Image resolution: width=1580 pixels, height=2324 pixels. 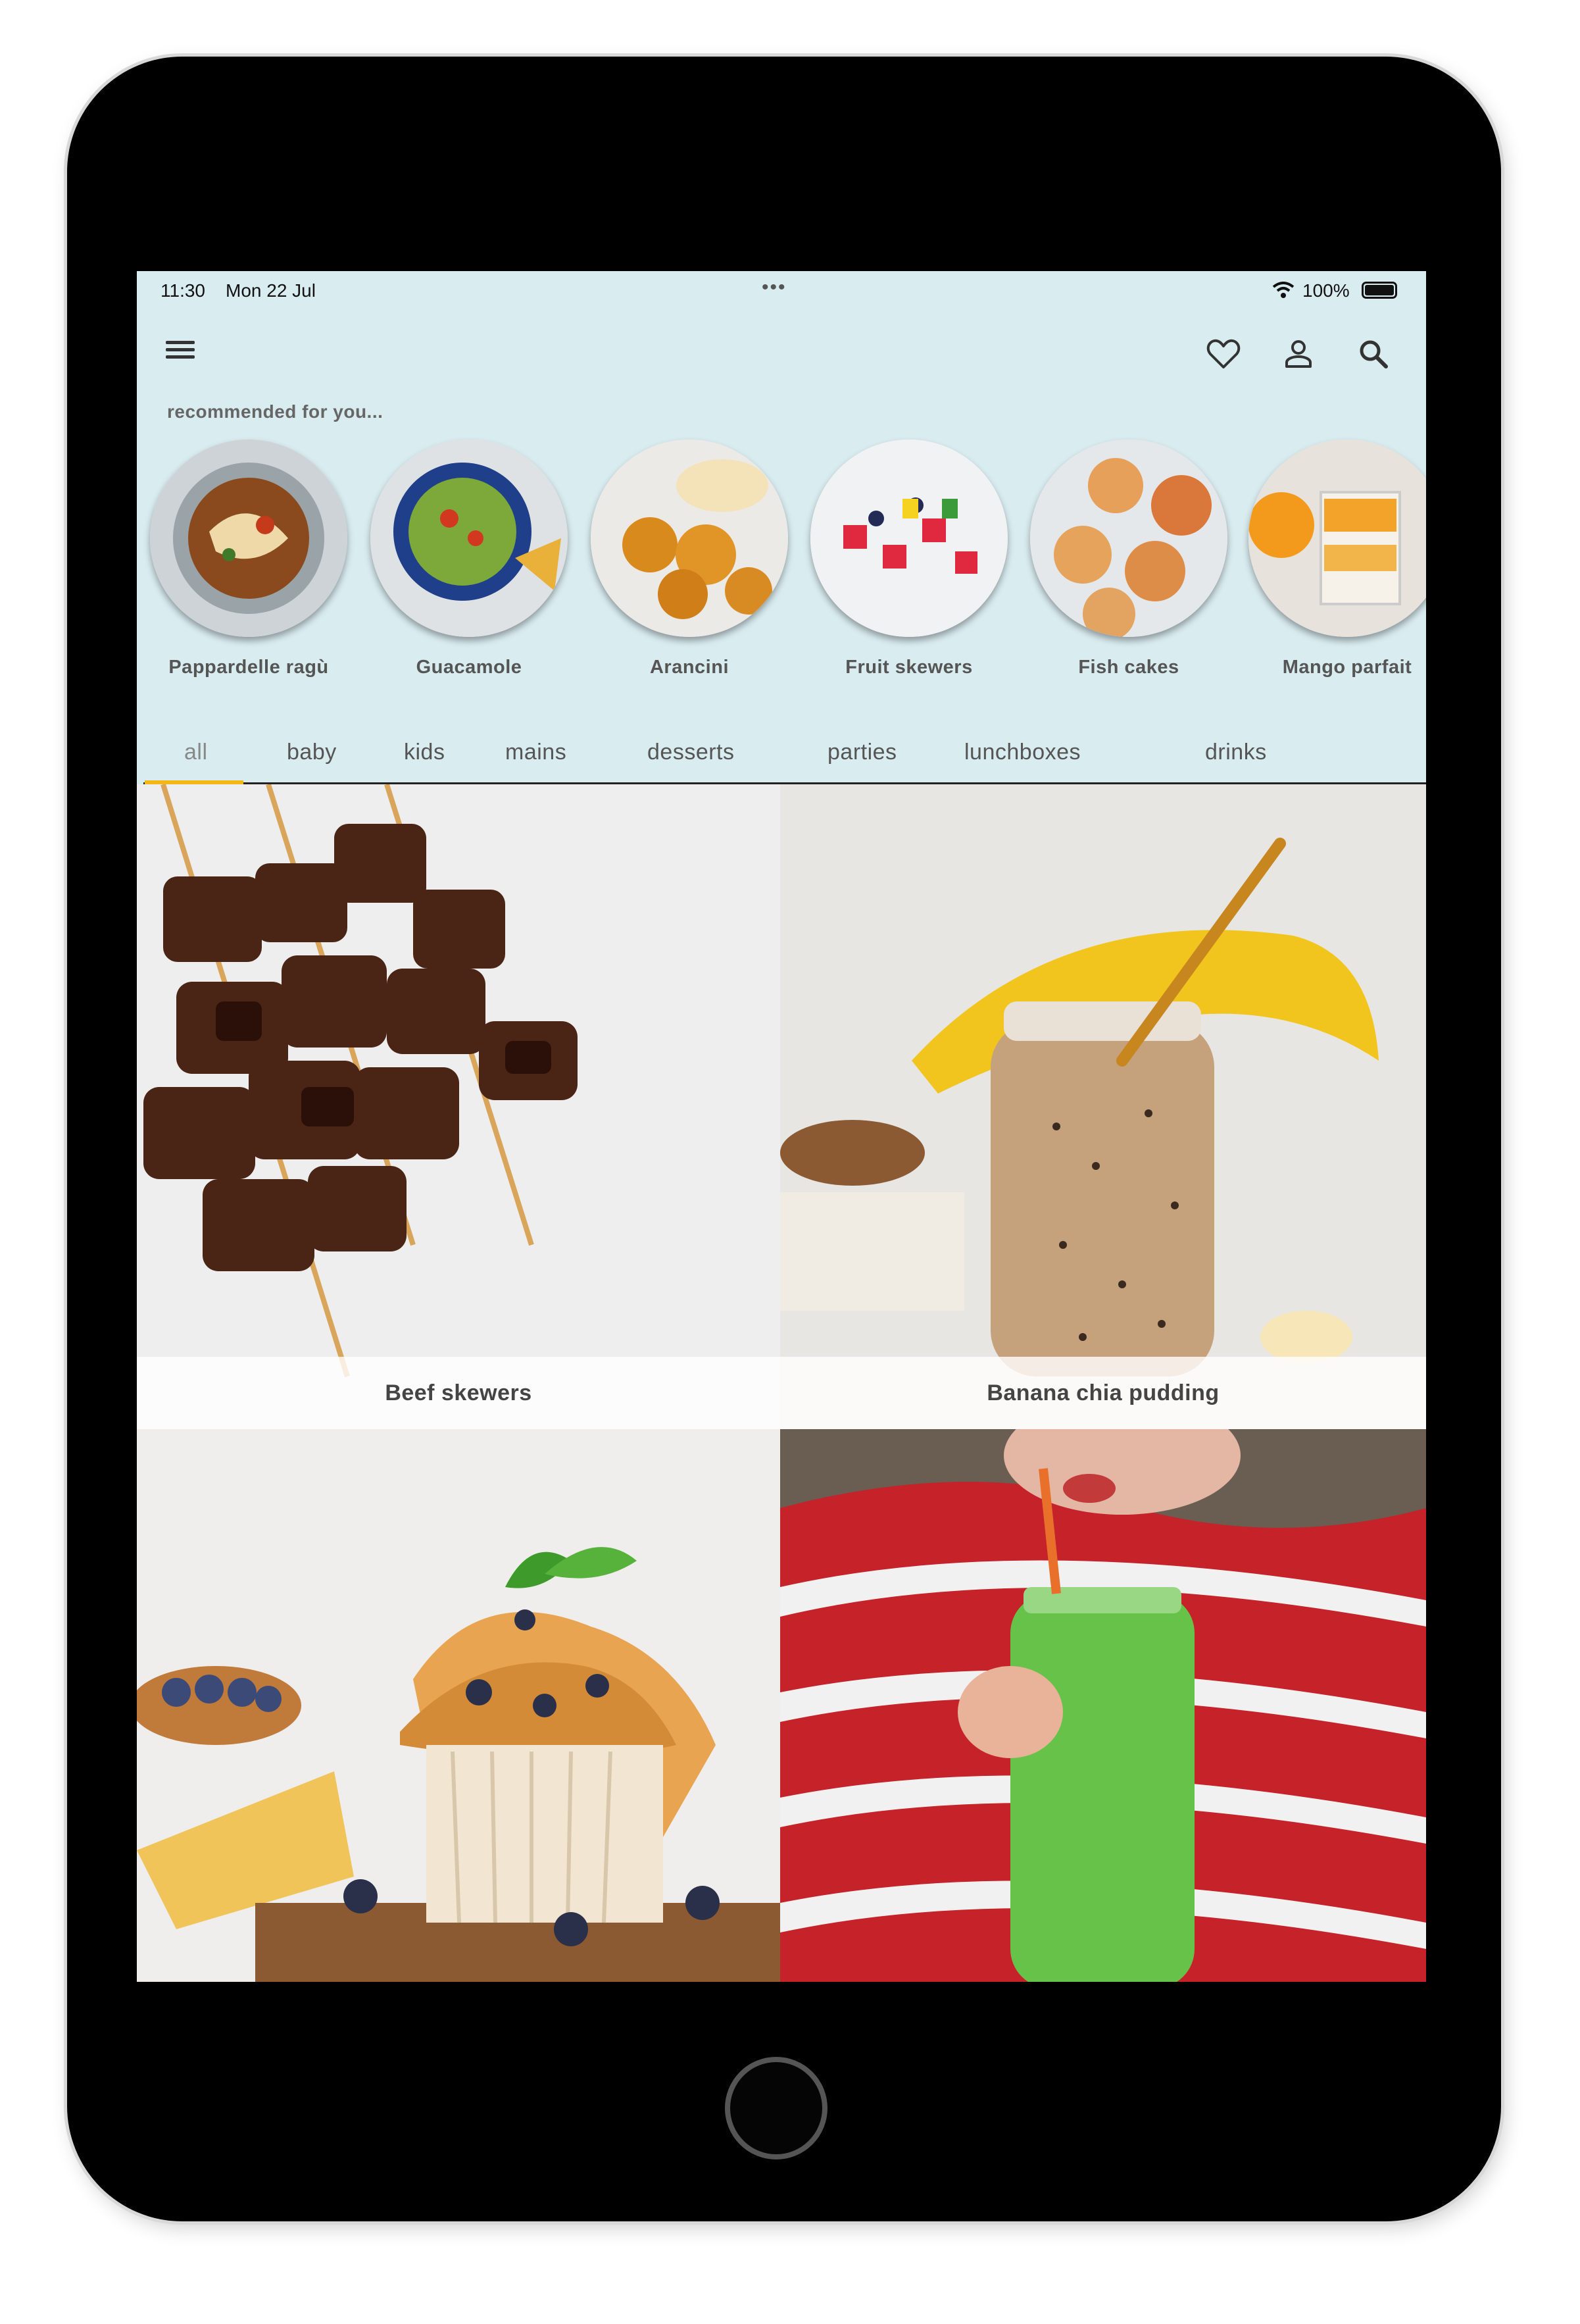 What do you see at coordinates (1223, 354) in the screenshot?
I see `heart-icon` at bounding box center [1223, 354].